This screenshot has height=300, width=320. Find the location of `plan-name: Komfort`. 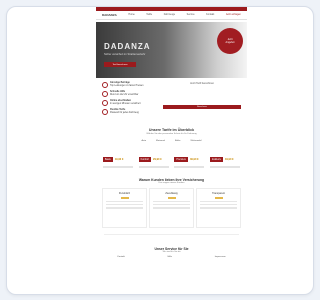

plan-name: Komfort is located at coordinates (144, 159).